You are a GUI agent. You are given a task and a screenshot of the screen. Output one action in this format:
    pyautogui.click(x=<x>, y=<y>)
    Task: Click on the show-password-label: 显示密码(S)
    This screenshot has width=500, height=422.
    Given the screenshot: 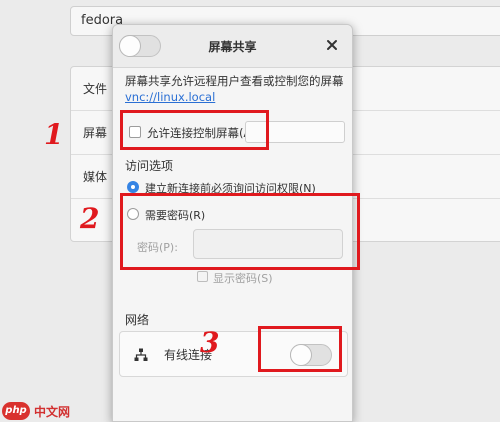 What is the action you would take?
    pyautogui.click(x=243, y=278)
    